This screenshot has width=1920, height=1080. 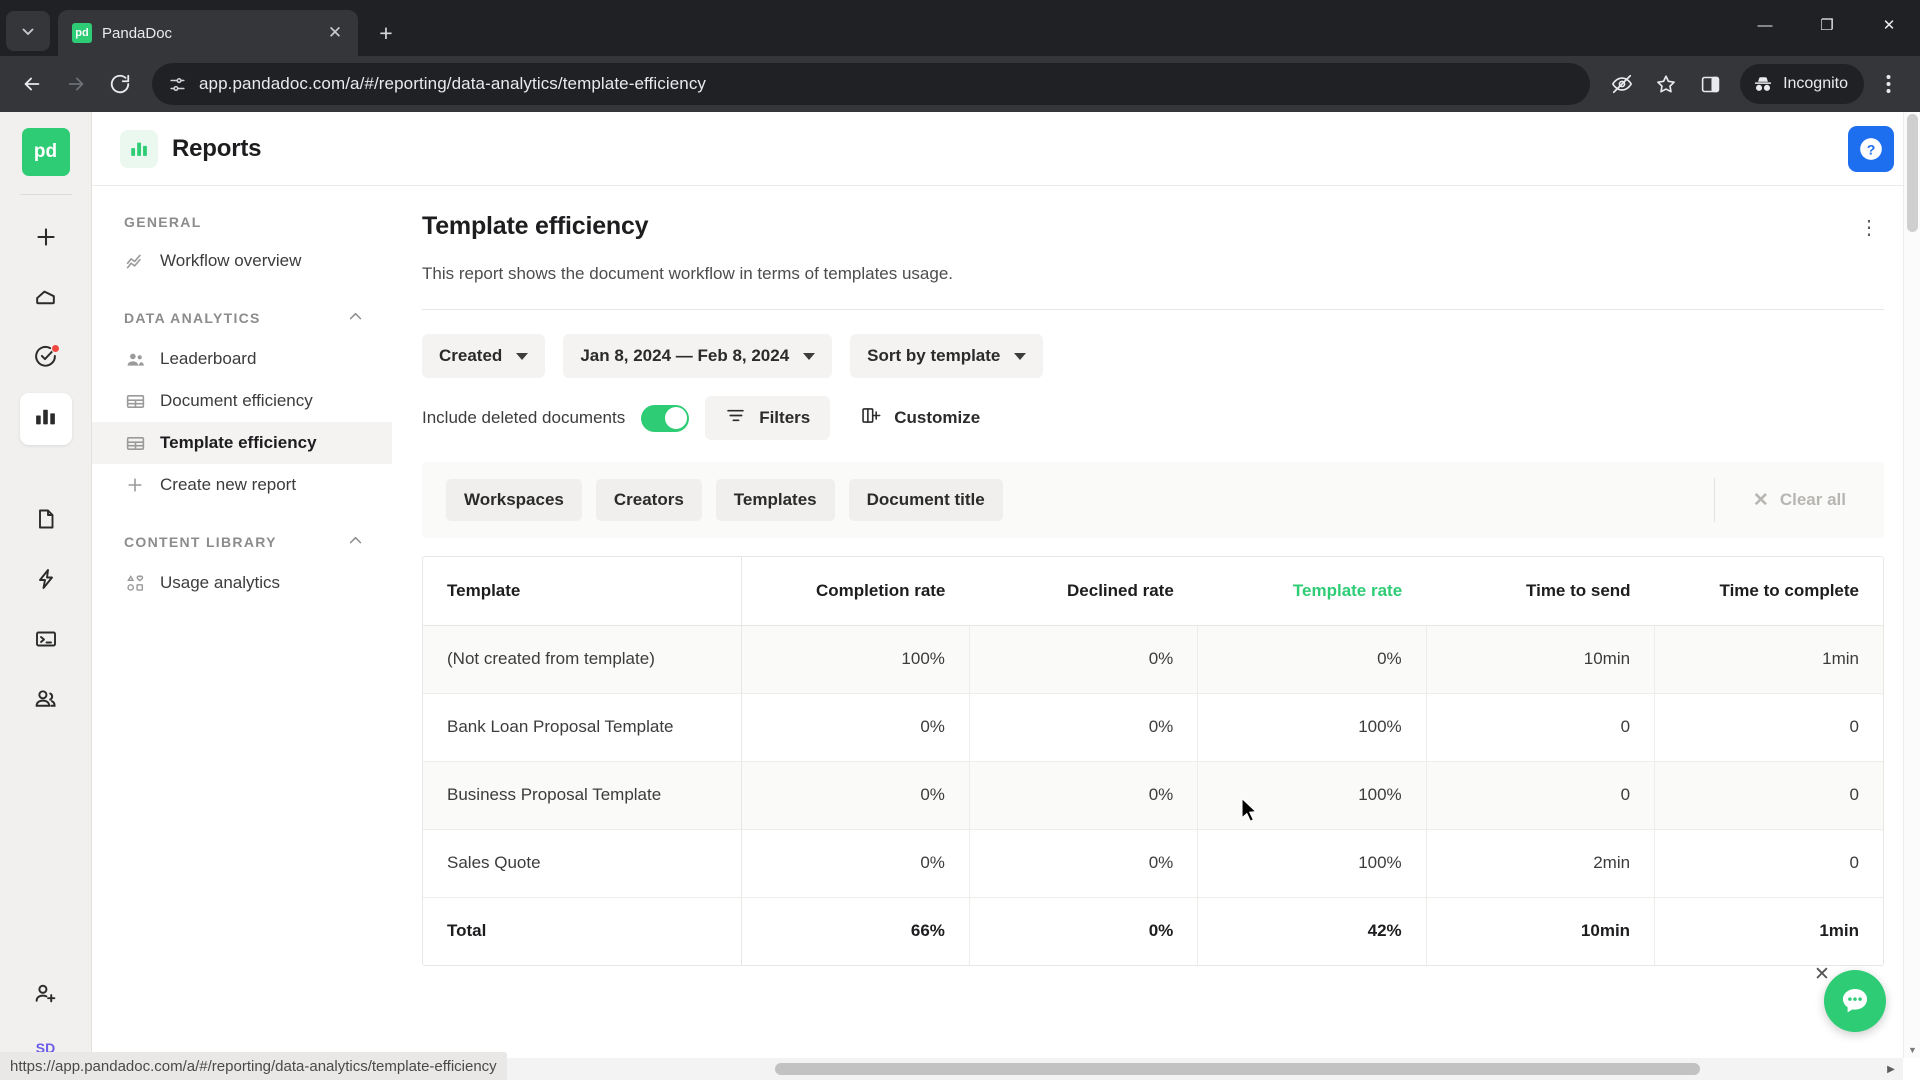 What do you see at coordinates (947, 356) in the screenshot?
I see `filter-sort-dropdown: Sort by template` at bounding box center [947, 356].